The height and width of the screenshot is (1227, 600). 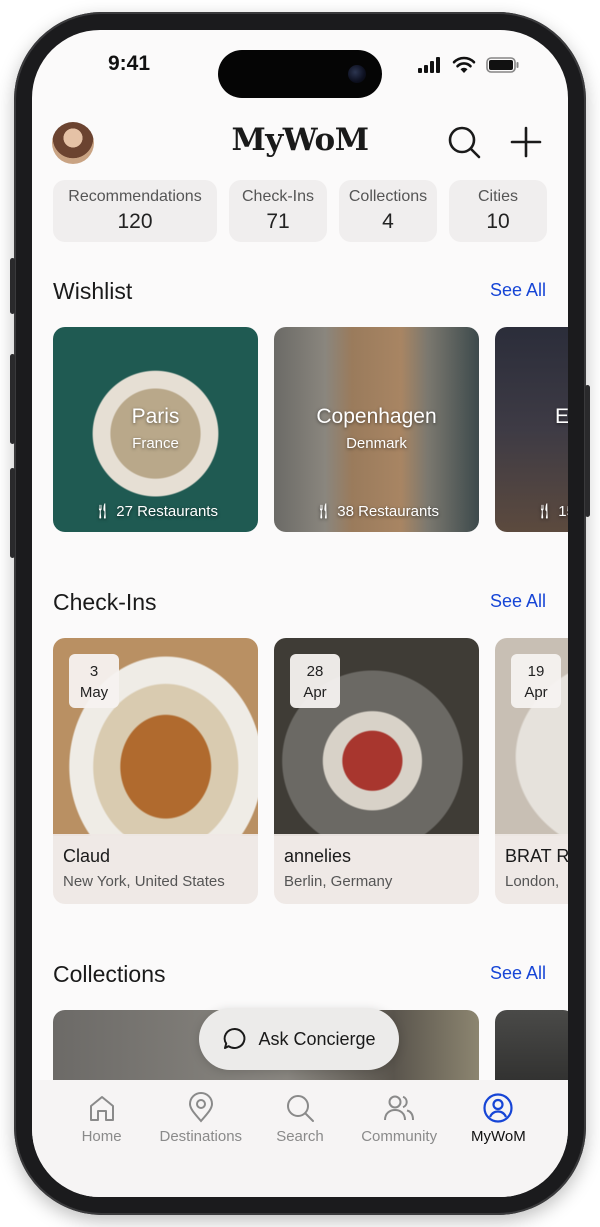 What do you see at coordinates (388, 221) in the screenshot?
I see `stat-value: 4` at bounding box center [388, 221].